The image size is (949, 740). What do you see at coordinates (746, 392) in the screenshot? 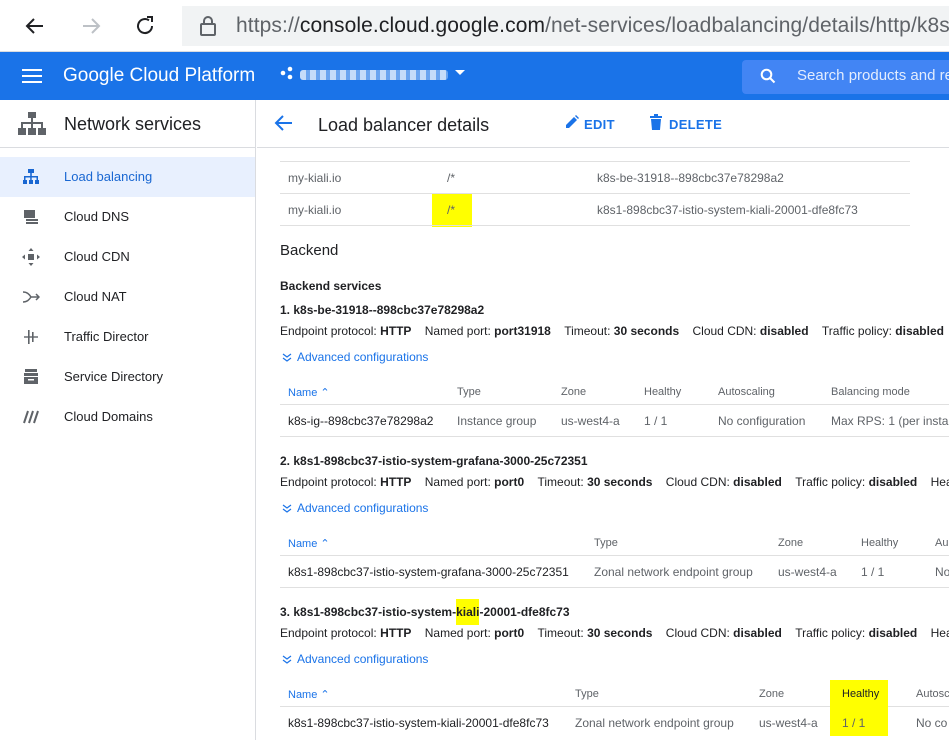
I see `column-header-autoscaling: Autoscaling` at bounding box center [746, 392].